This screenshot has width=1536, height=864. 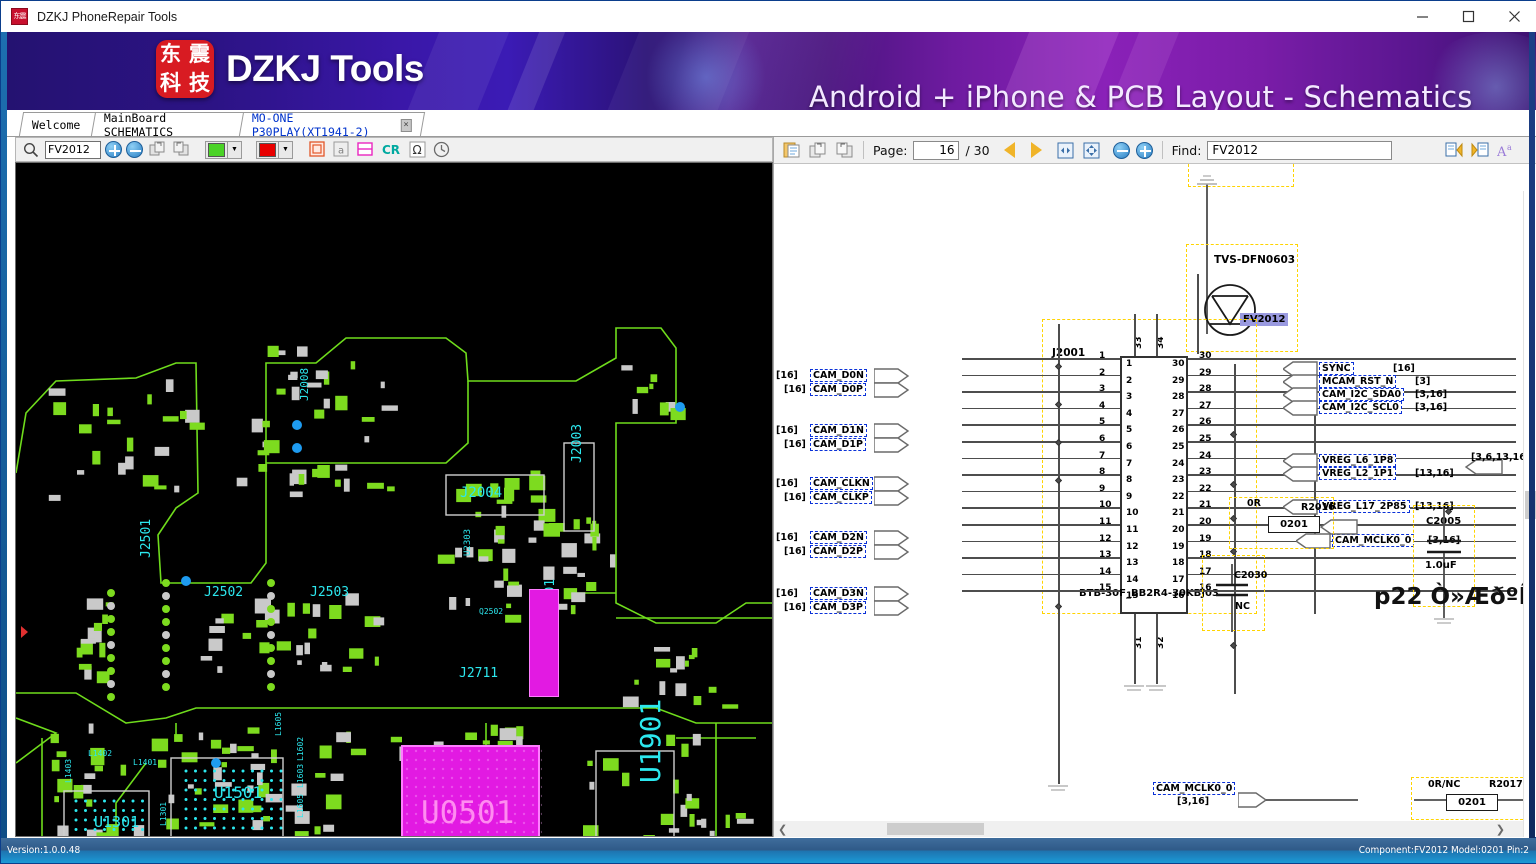 What do you see at coordinates (818, 150) in the screenshot?
I see `rotate-left-icon` at bounding box center [818, 150].